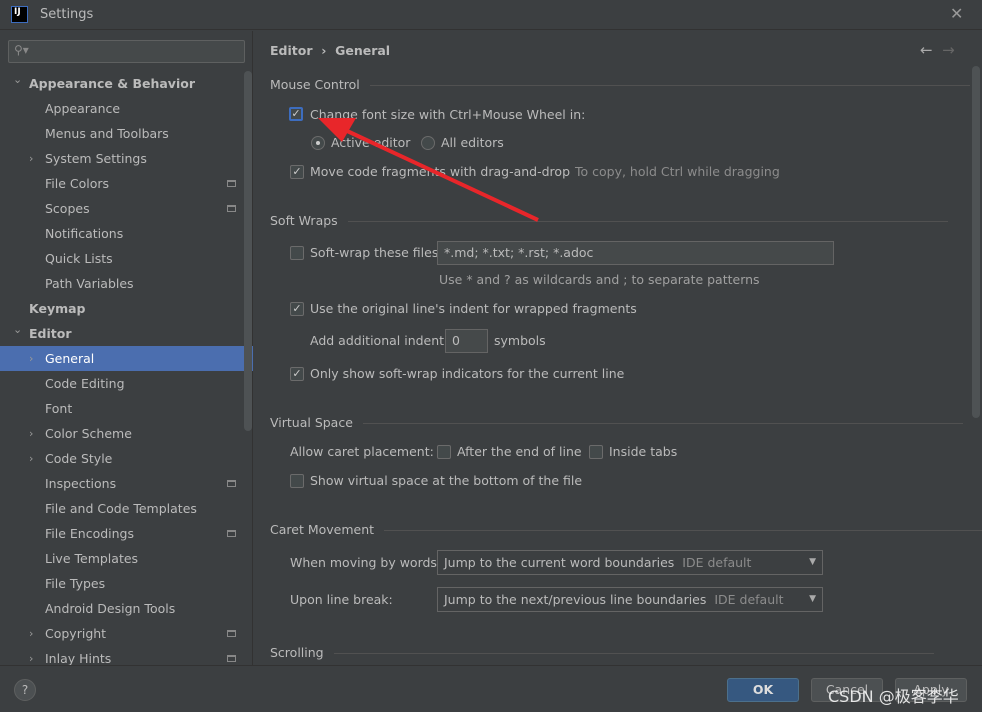  What do you see at coordinates (67, 208) in the screenshot?
I see `sidebar-item-label: Scopes` at bounding box center [67, 208].